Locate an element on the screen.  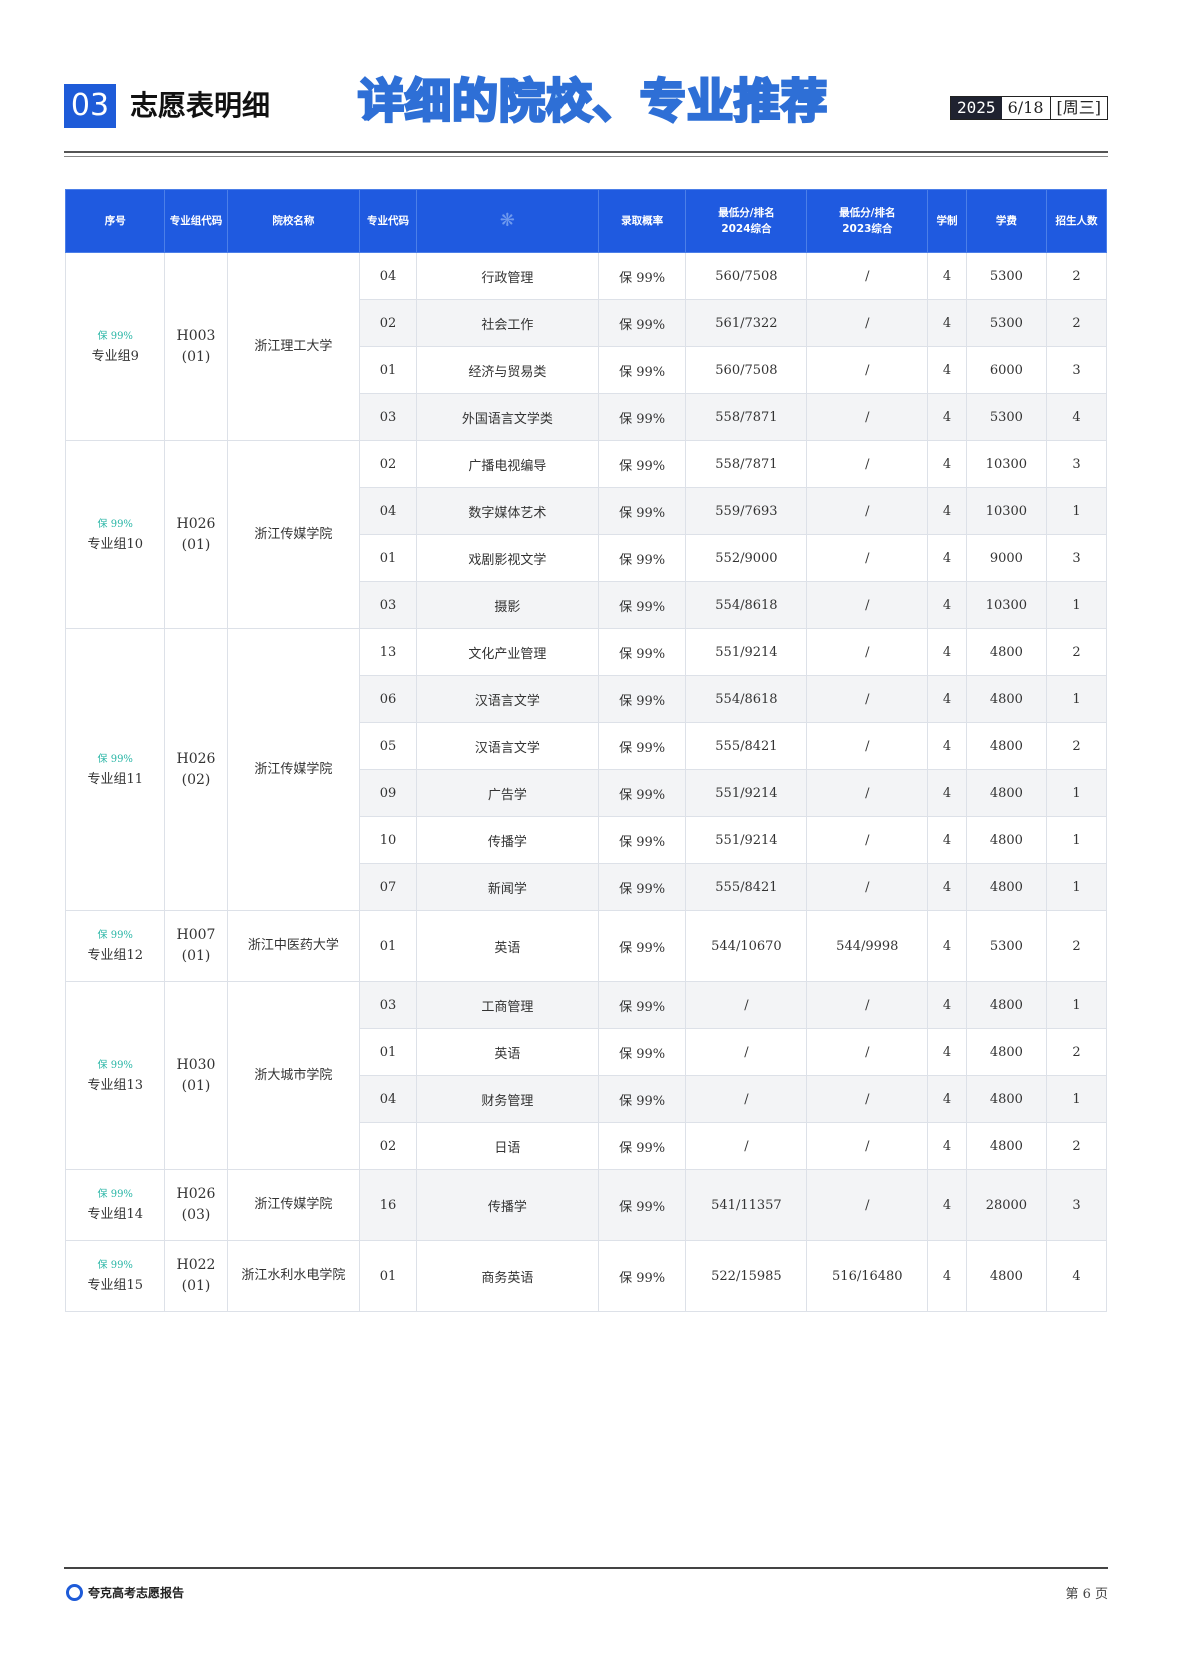
major-code: 01 is located at coordinates (388, 370).